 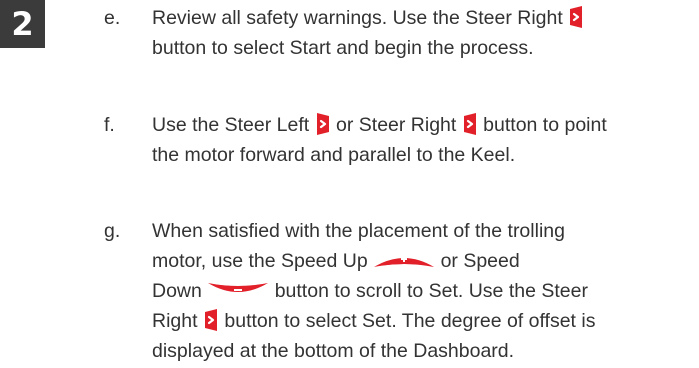 I want to click on step-number-badge: 2, so click(x=22, y=24).